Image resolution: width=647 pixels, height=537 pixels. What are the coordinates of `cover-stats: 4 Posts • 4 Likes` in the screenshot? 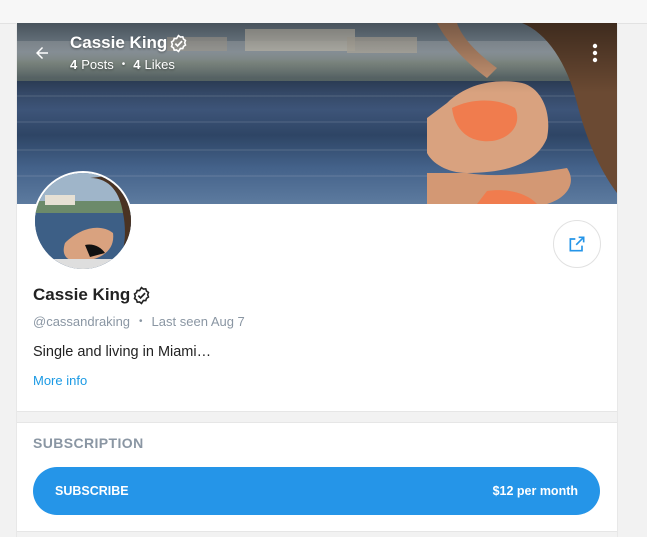 It's located at (122, 64).